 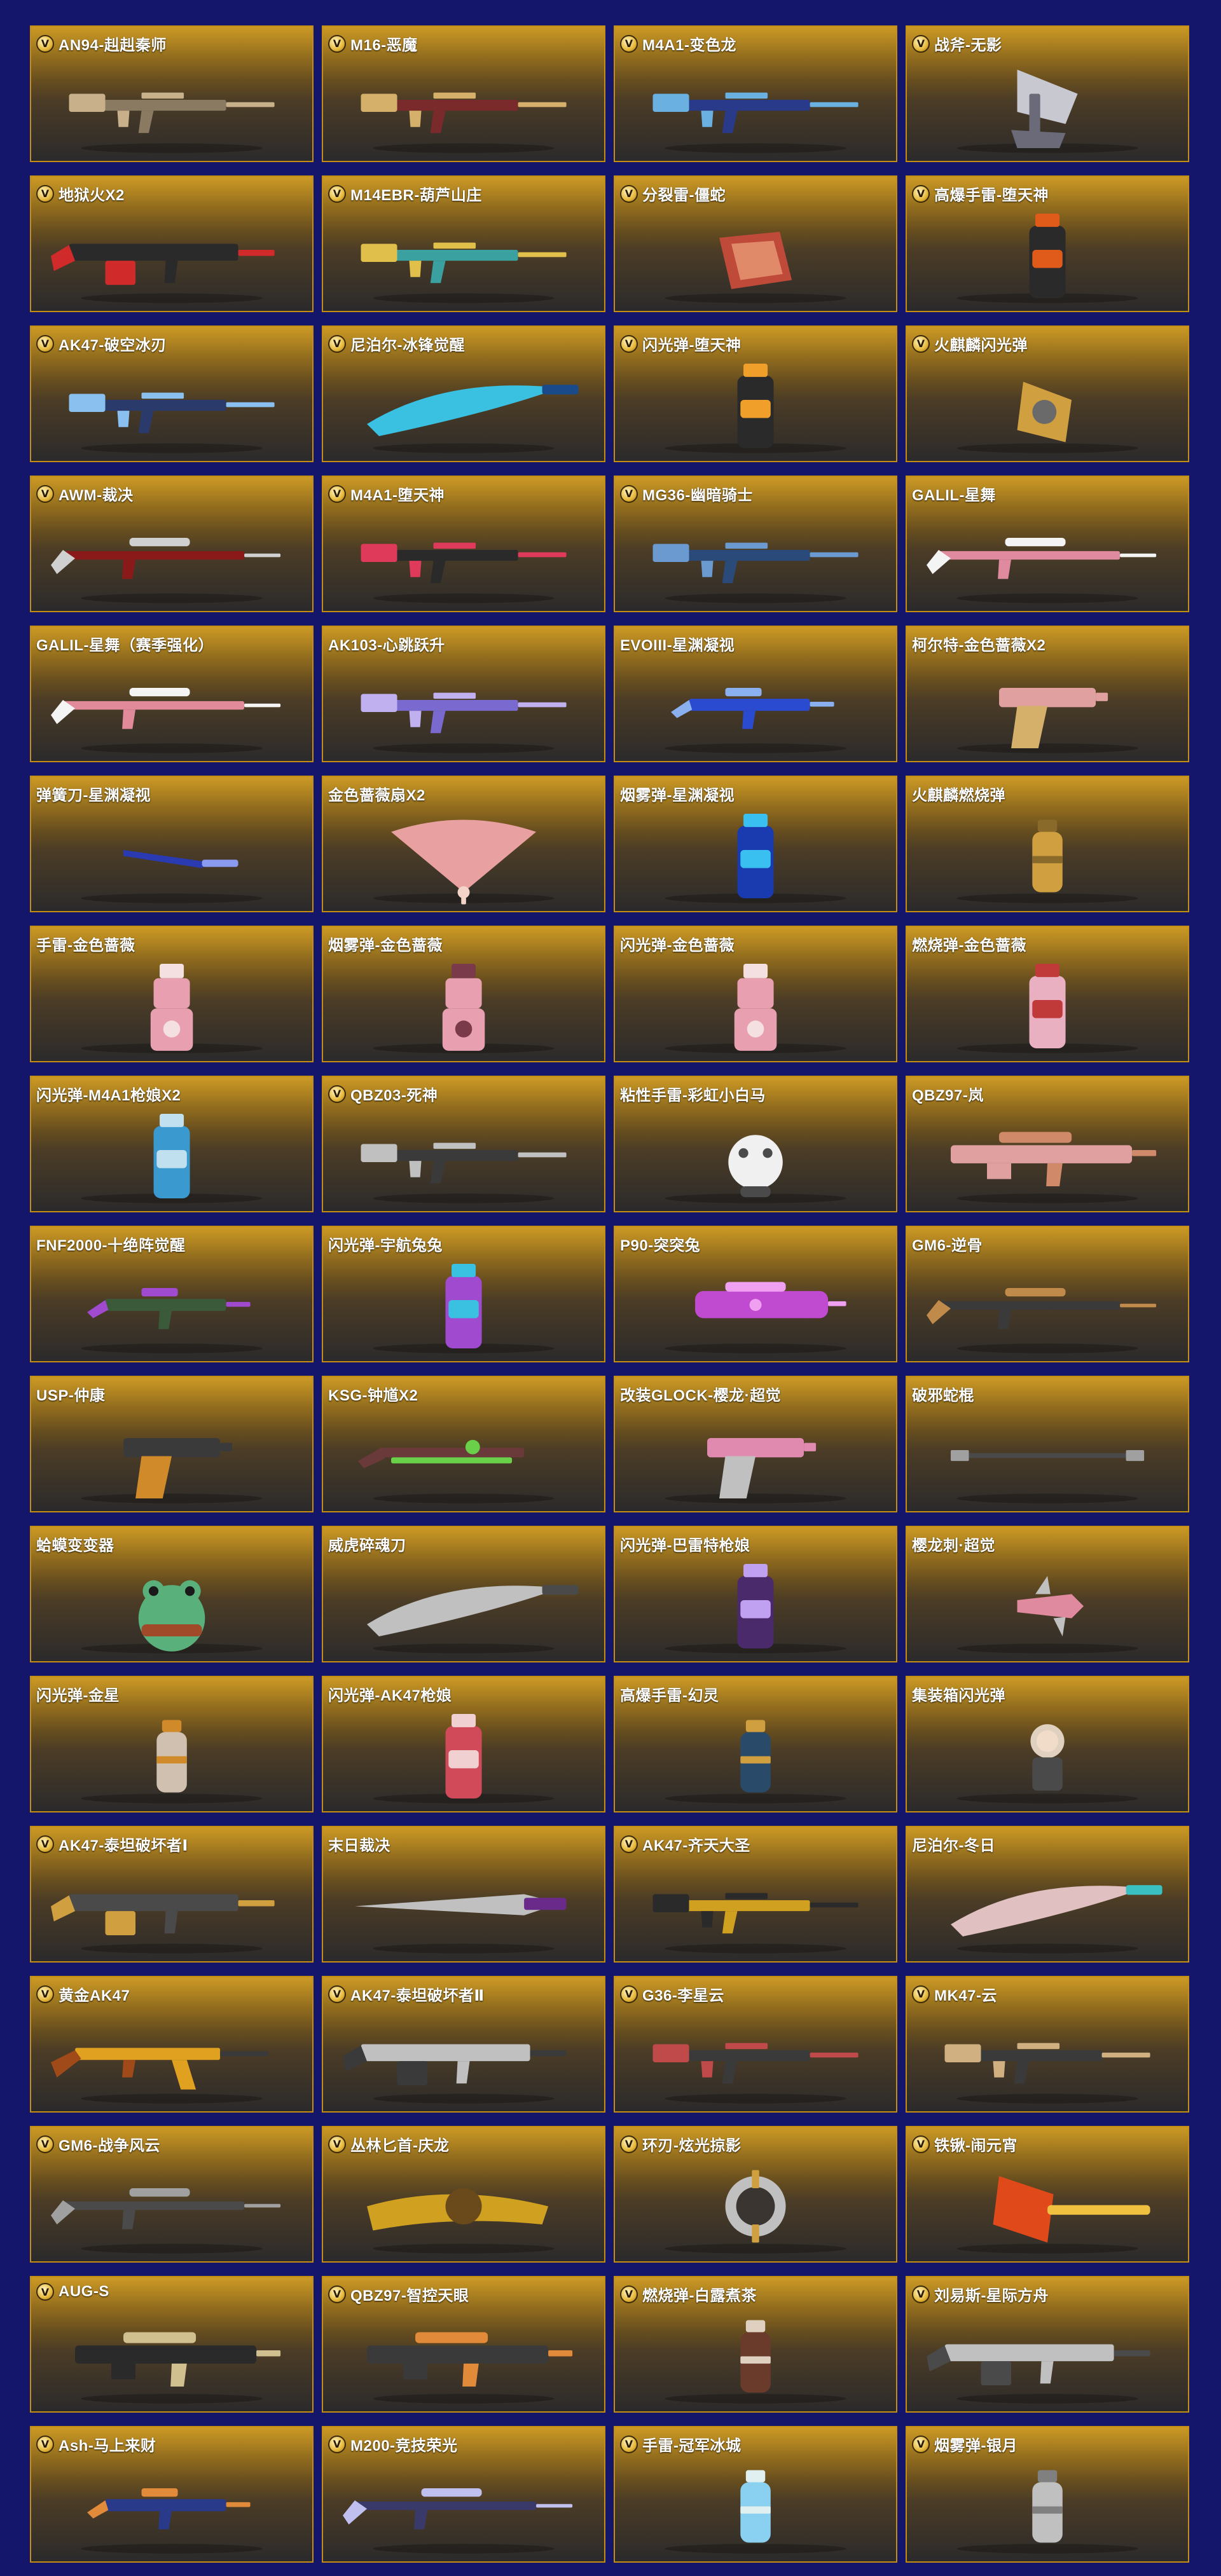 I want to click on item-card: GM6-逆骨, so click(x=1047, y=1294).